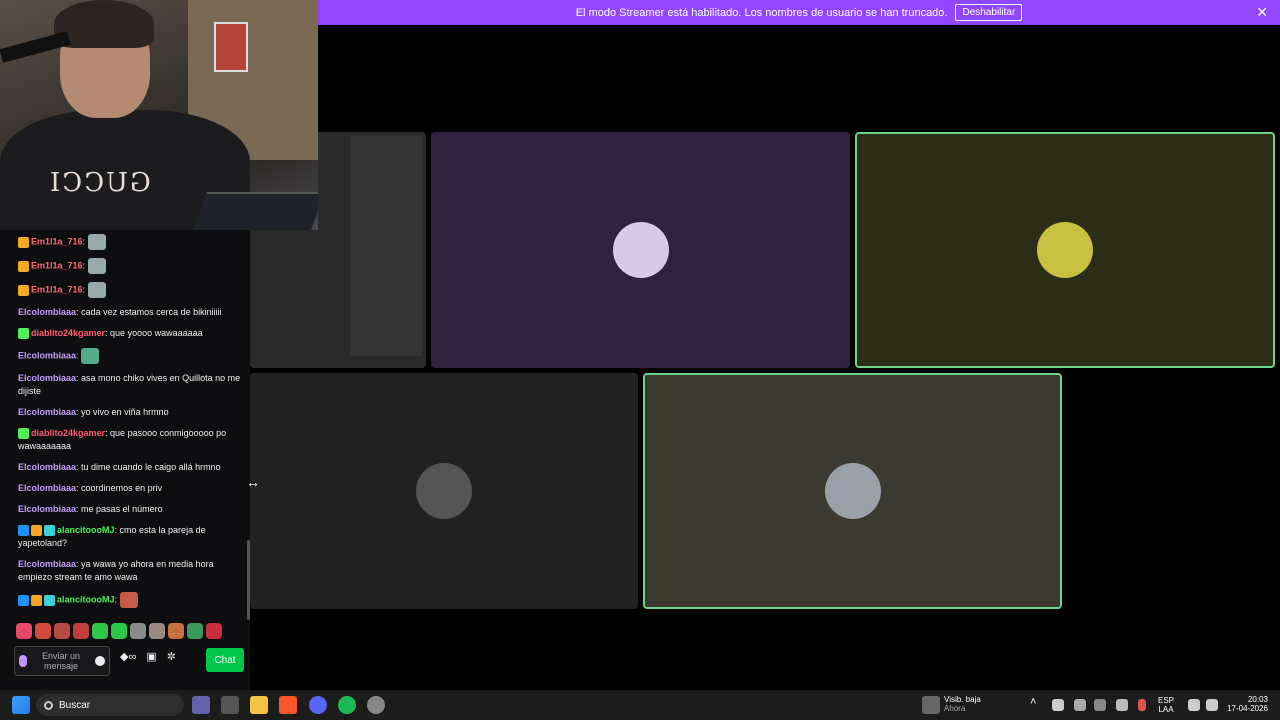 Image resolution: width=1280 pixels, height=720 pixels. I want to click on chat-message: alancitoooMJ:, so click(130, 600).